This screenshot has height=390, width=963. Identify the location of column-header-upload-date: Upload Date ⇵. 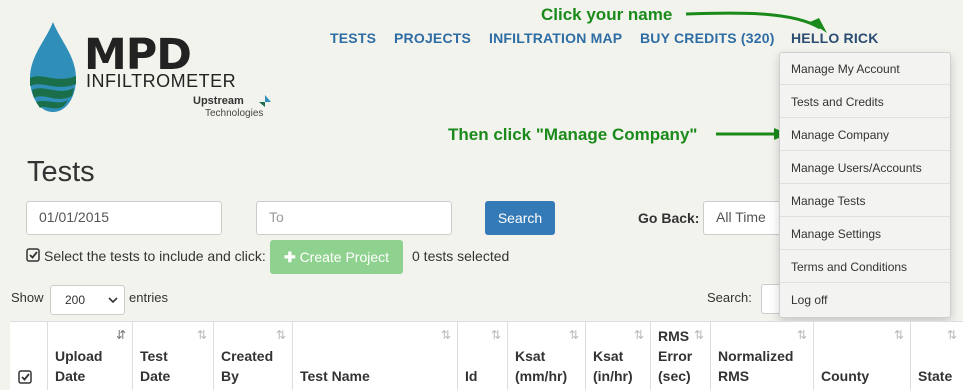
(90, 356).